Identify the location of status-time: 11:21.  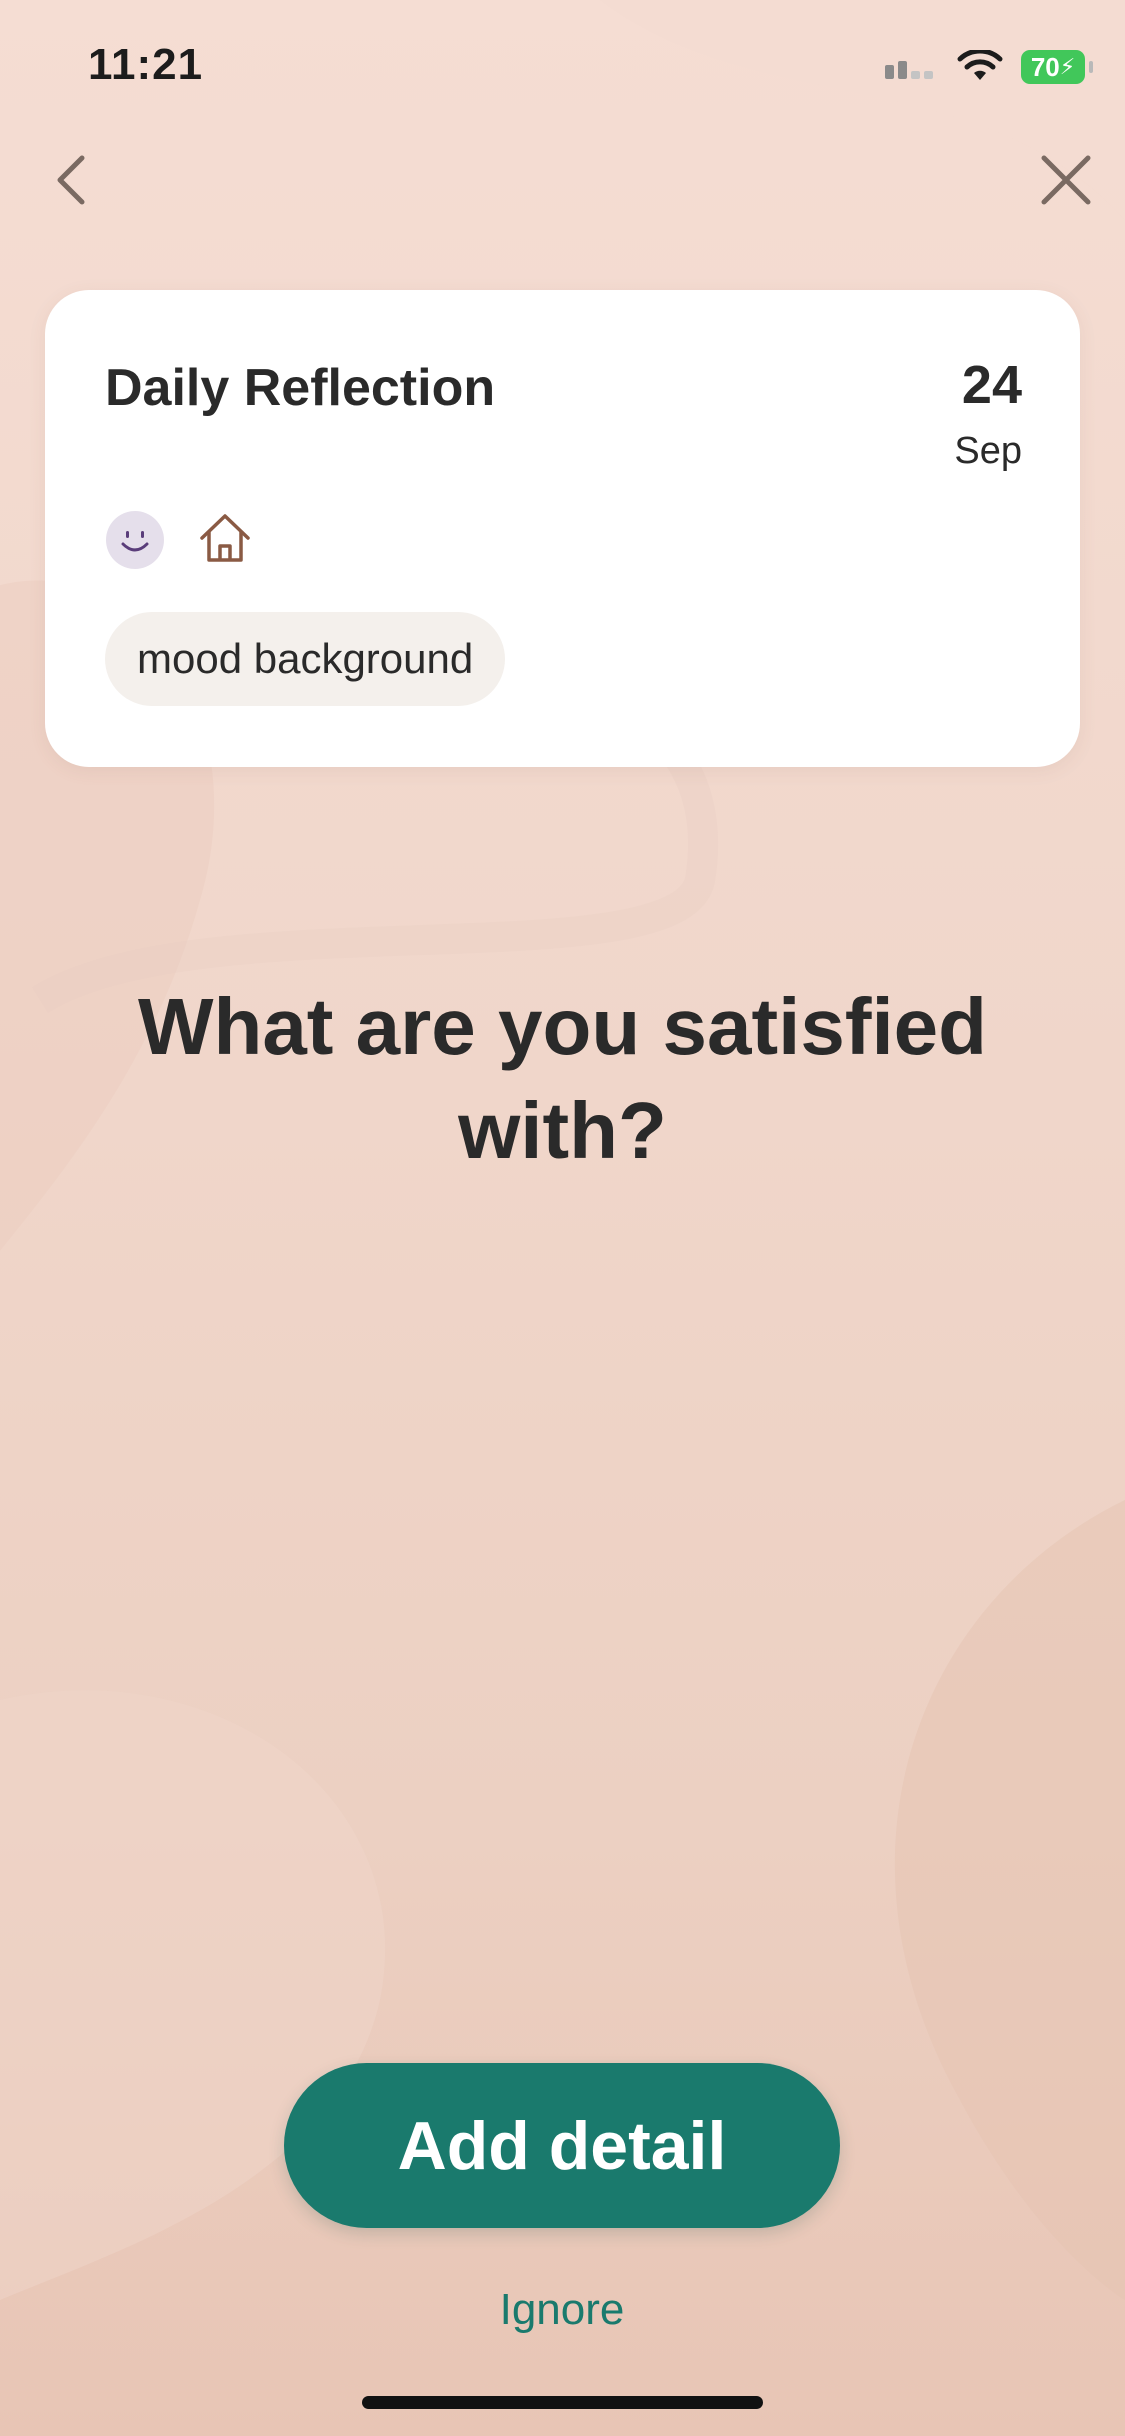
(146, 64).